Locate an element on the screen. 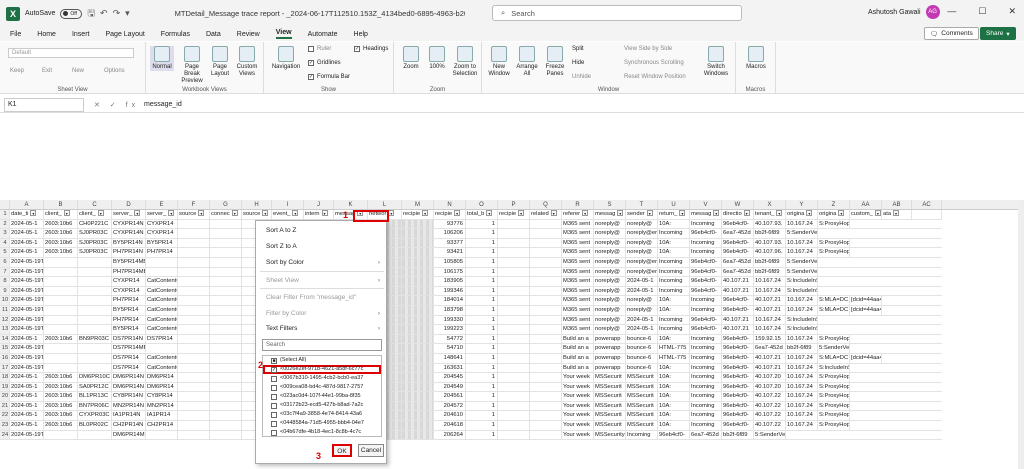 The image size is (1024, 469). cell: 10A: is located at coordinates (674, 300).